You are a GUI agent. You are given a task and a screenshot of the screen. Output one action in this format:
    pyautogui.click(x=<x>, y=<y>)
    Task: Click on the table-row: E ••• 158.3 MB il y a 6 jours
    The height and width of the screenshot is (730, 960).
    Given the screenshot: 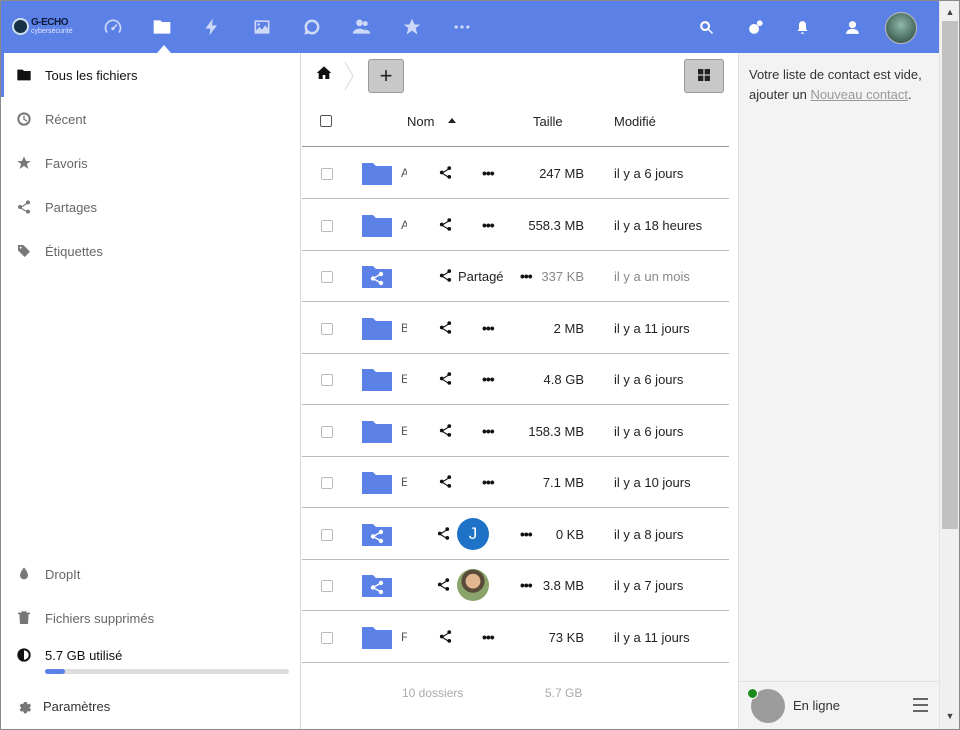 What is the action you would take?
    pyautogui.click(x=515, y=431)
    